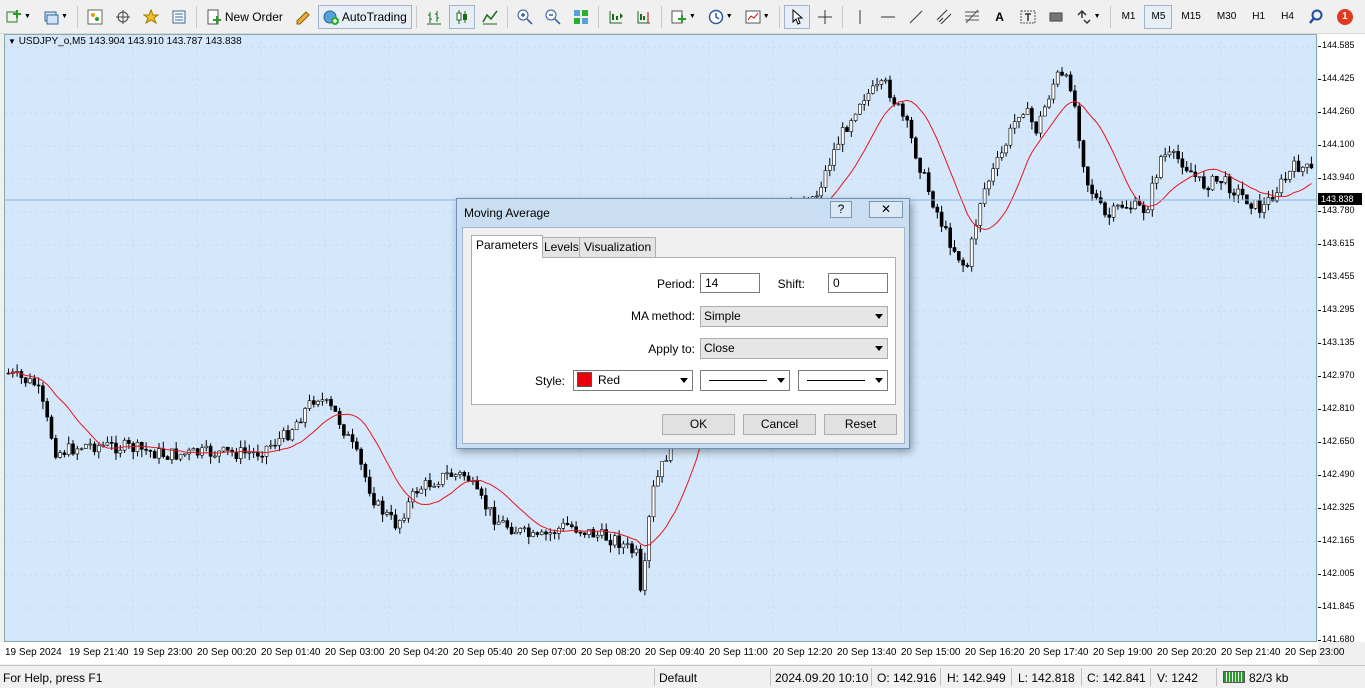  Describe the element at coordinates (860, 424) in the screenshot. I see `reset-button: Reset` at that location.